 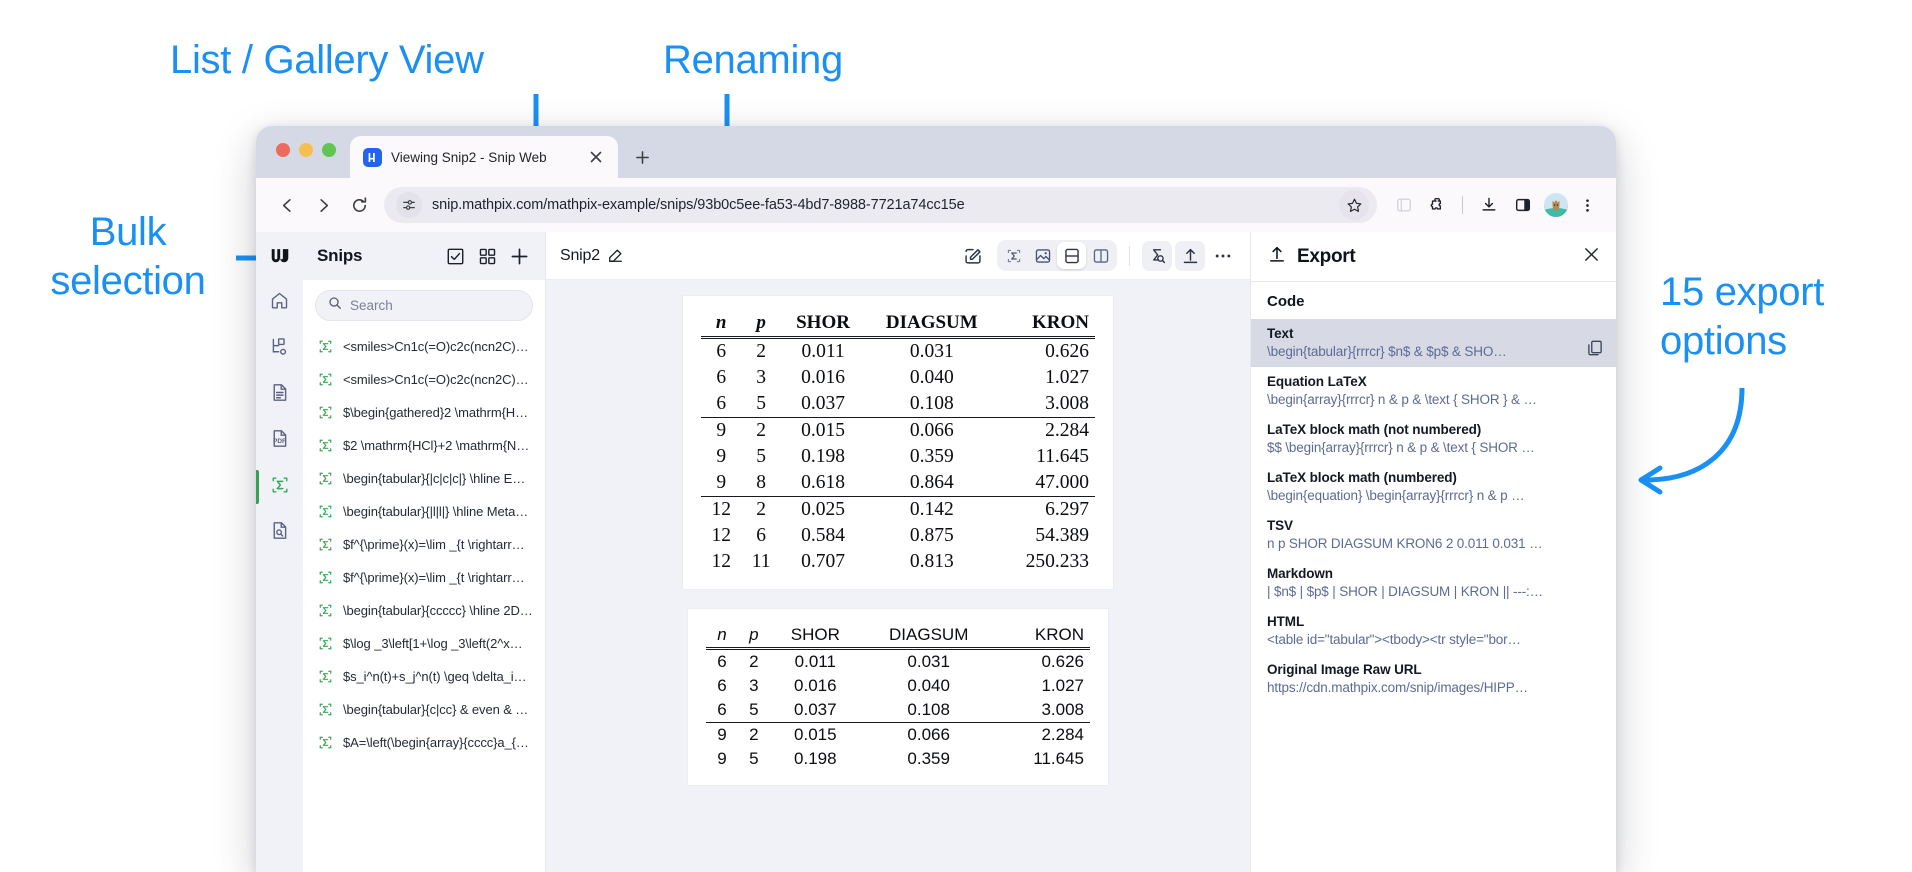 I want to click on new-tab-button, so click(x=642, y=157).